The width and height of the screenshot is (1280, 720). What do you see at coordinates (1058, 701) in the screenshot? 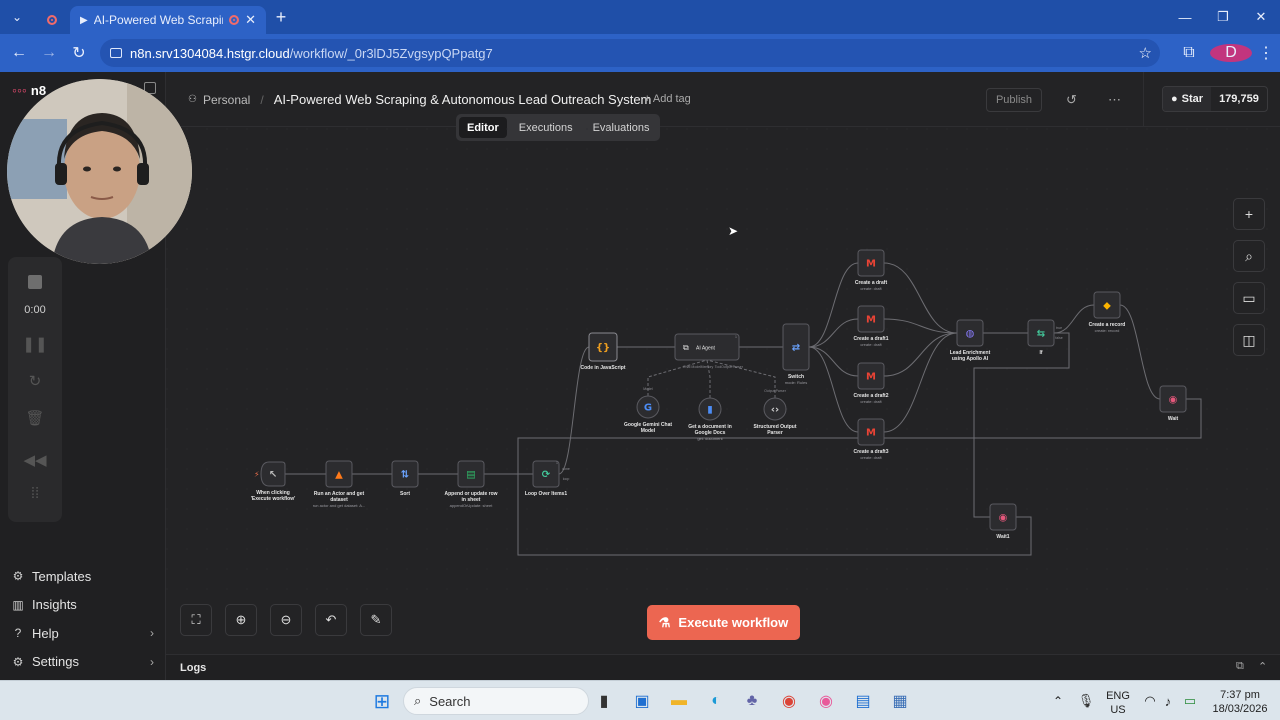
I see `tray-overflow-icon: ⌃` at bounding box center [1058, 701].